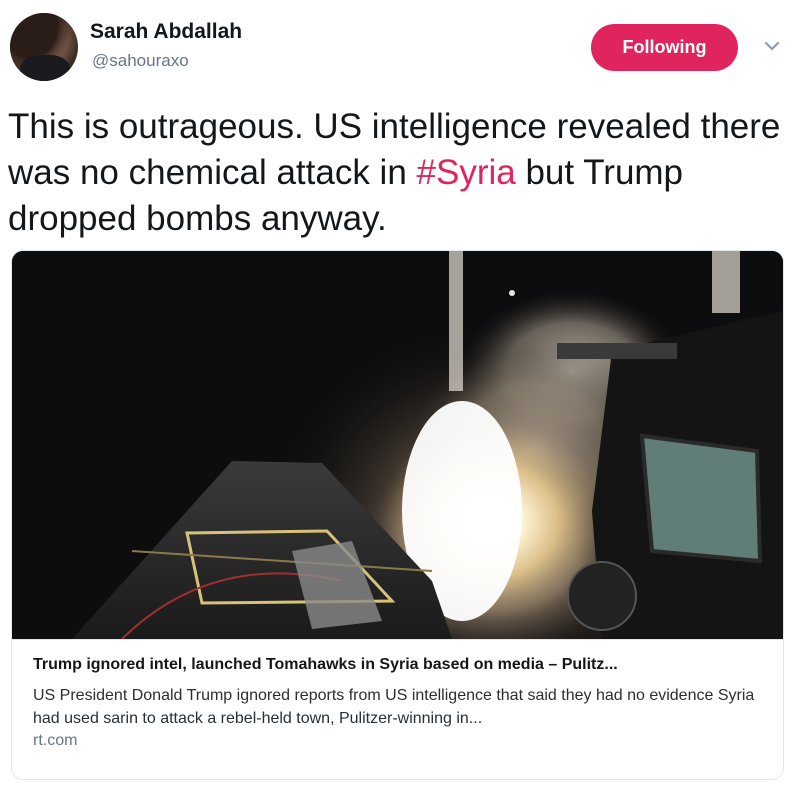  I want to click on hashtag-link: #Syria, so click(466, 172).